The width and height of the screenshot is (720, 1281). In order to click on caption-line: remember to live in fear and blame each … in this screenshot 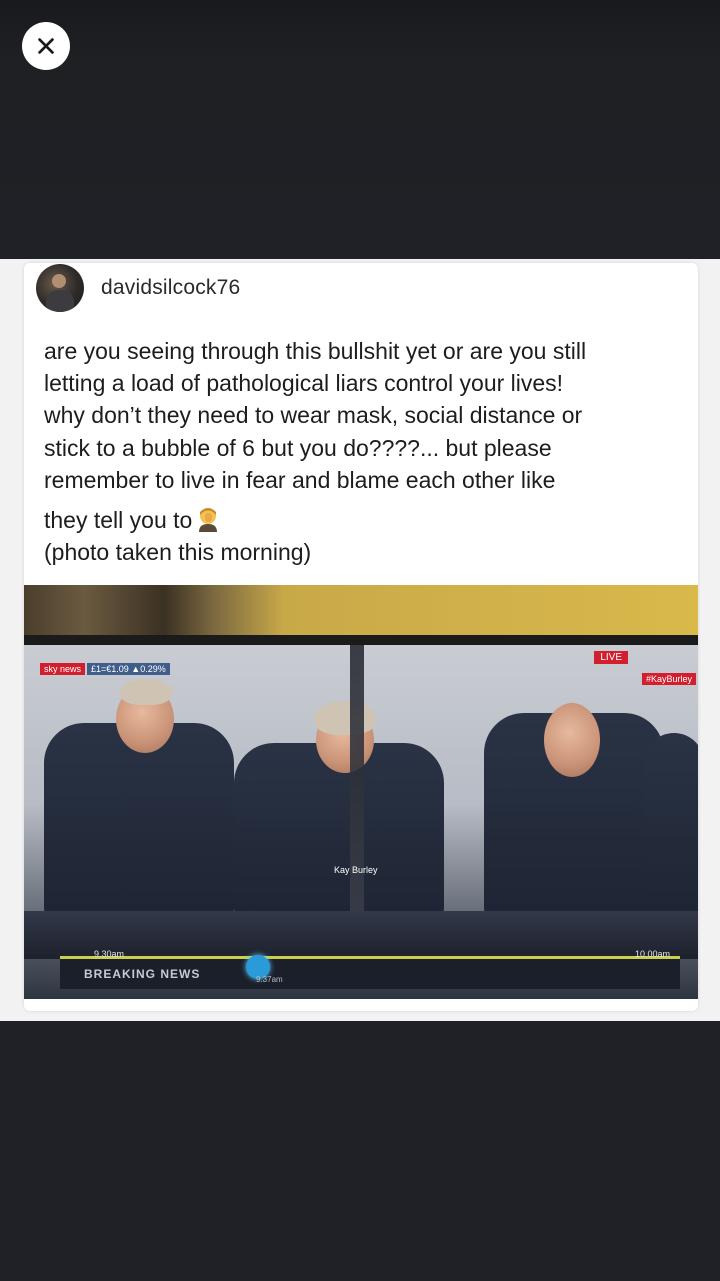, I will do `click(300, 479)`.